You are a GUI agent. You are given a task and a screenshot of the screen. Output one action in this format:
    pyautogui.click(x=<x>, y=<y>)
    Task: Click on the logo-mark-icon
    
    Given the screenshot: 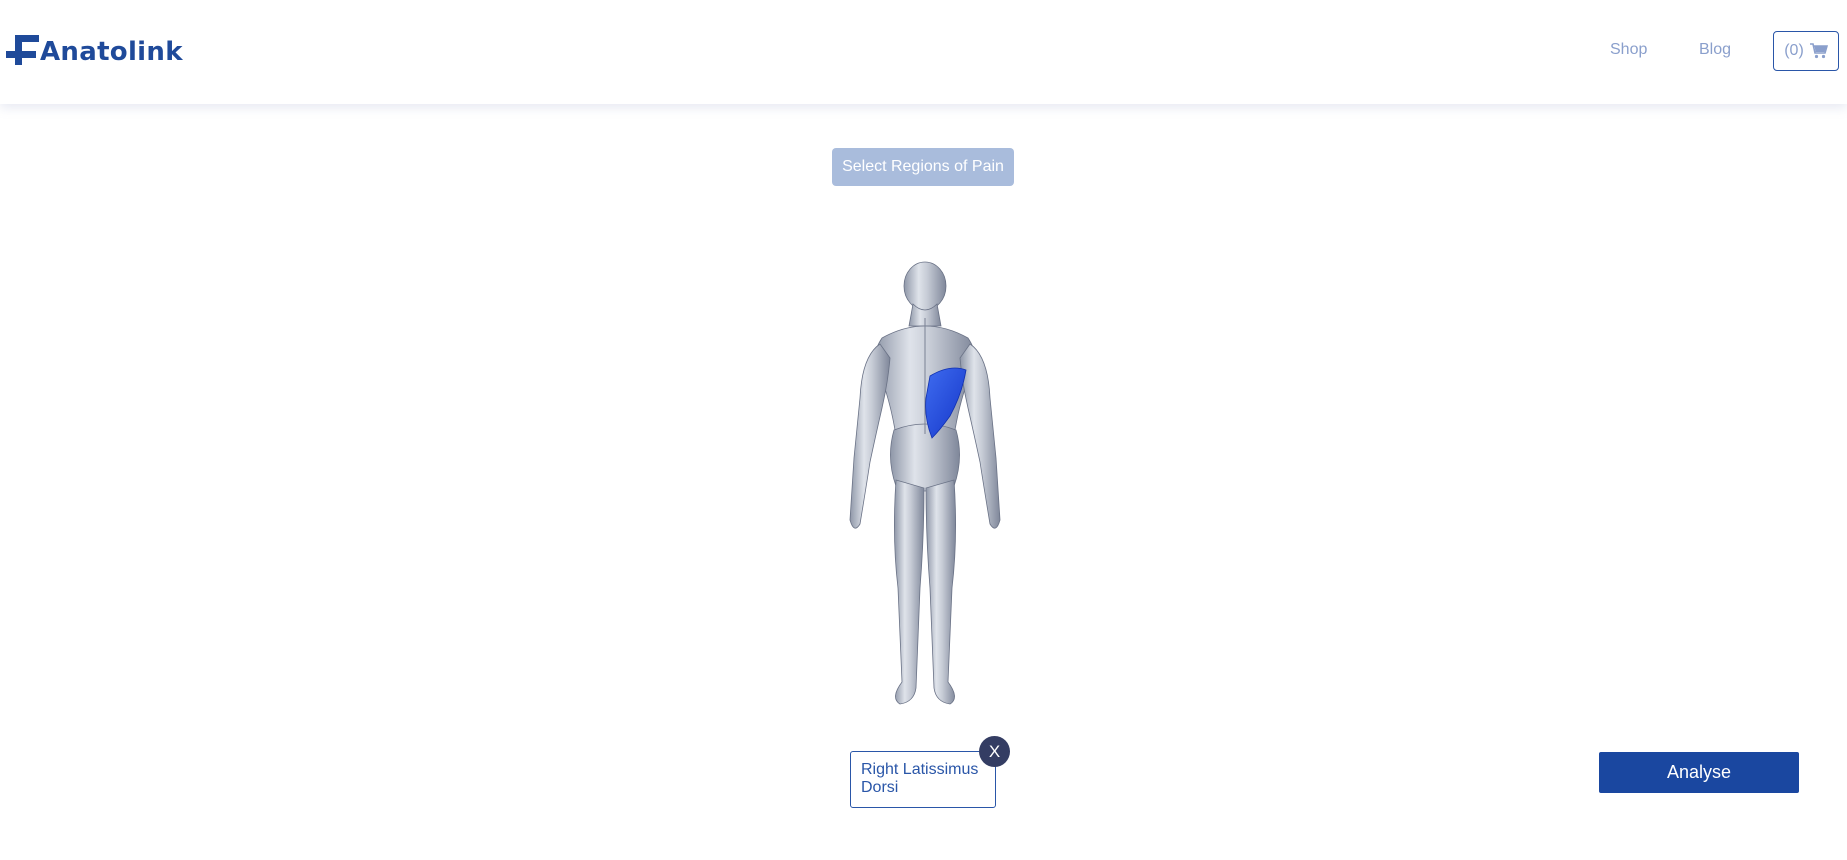 What is the action you would take?
    pyautogui.click(x=24, y=50)
    